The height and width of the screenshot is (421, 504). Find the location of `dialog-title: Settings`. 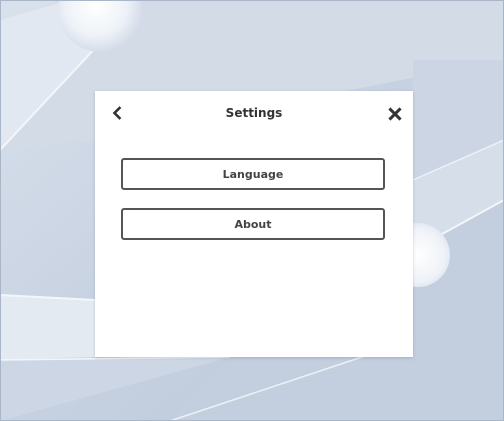

dialog-title: Settings is located at coordinates (254, 113).